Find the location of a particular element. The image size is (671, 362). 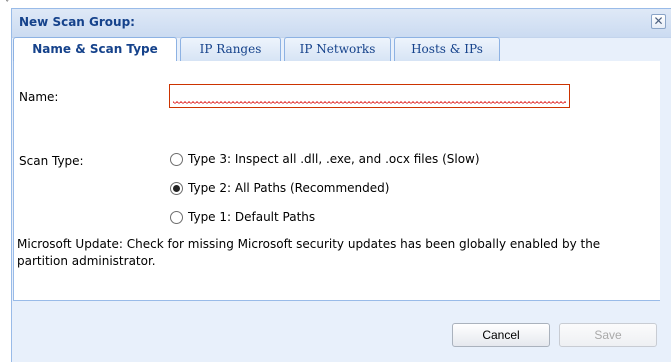

name-input is located at coordinates (369, 96).